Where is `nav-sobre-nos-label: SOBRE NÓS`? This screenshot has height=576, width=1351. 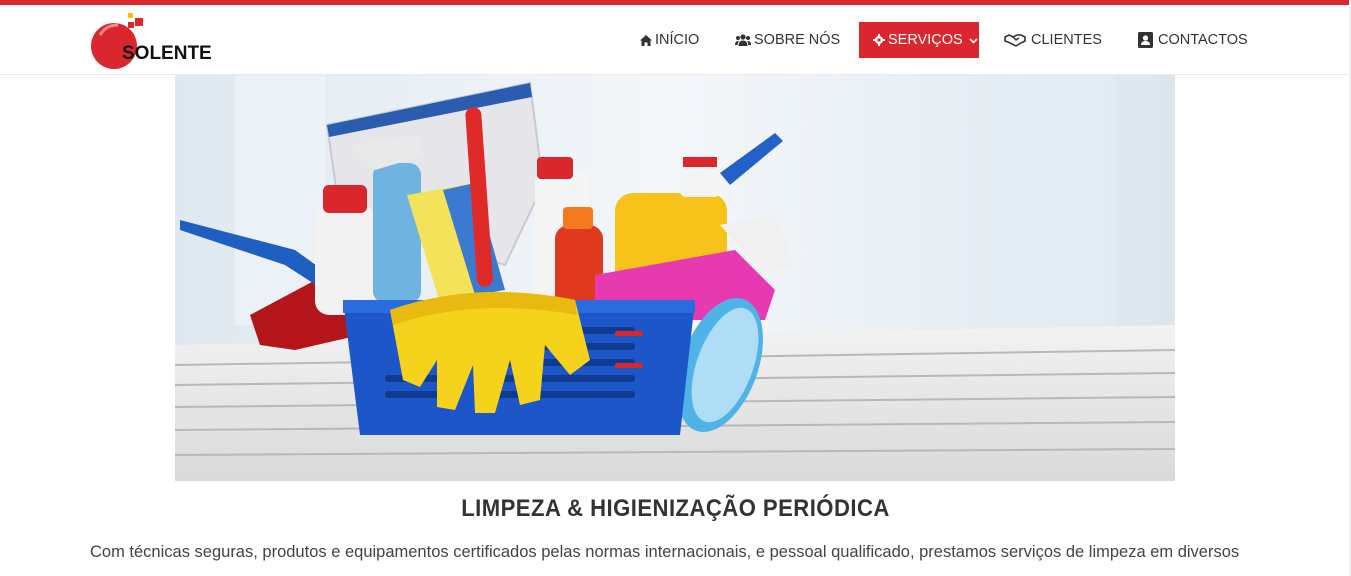
nav-sobre-nos-label: SOBRE NÓS is located at coordinates (797, 40).